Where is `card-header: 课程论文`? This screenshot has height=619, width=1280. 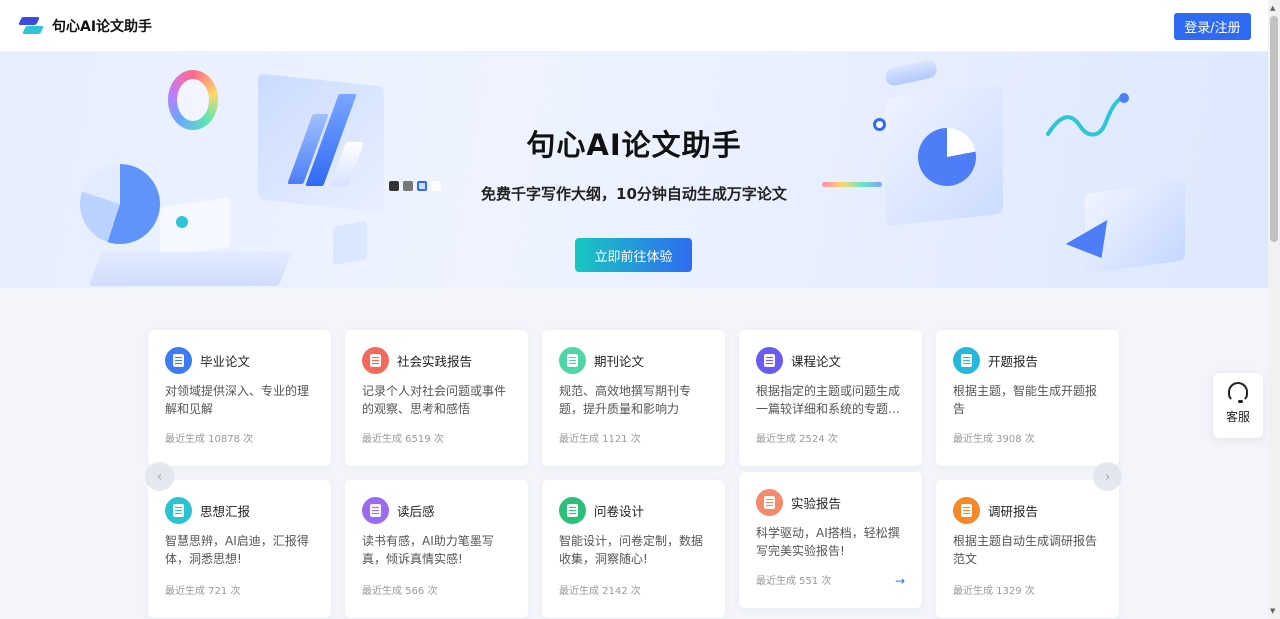 card-header: 课程论文 is located at coordinates (831, 360).